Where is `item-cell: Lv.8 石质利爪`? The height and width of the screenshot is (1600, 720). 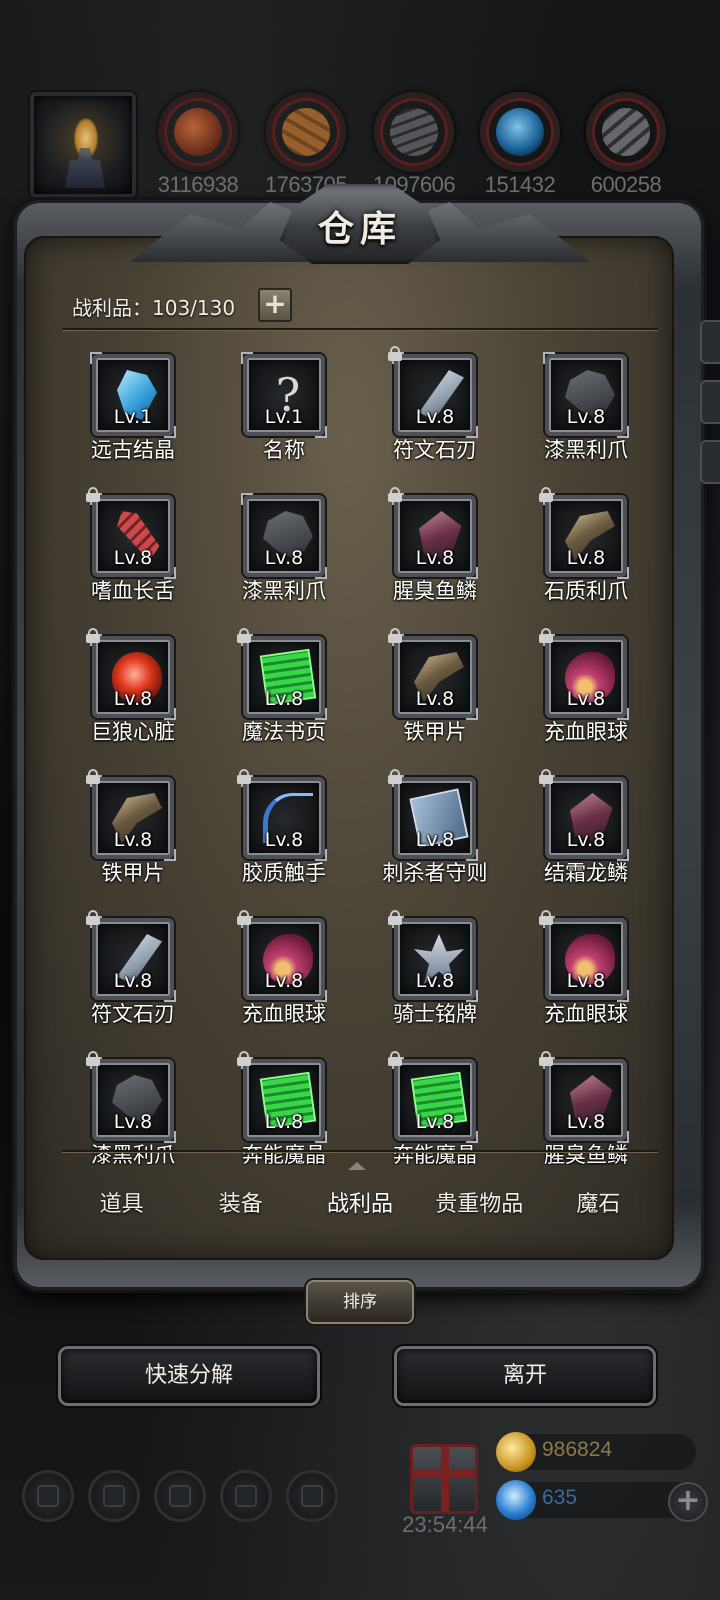 item-cell: Lv.8 石质利爪 is located at coordinates (586, 551).